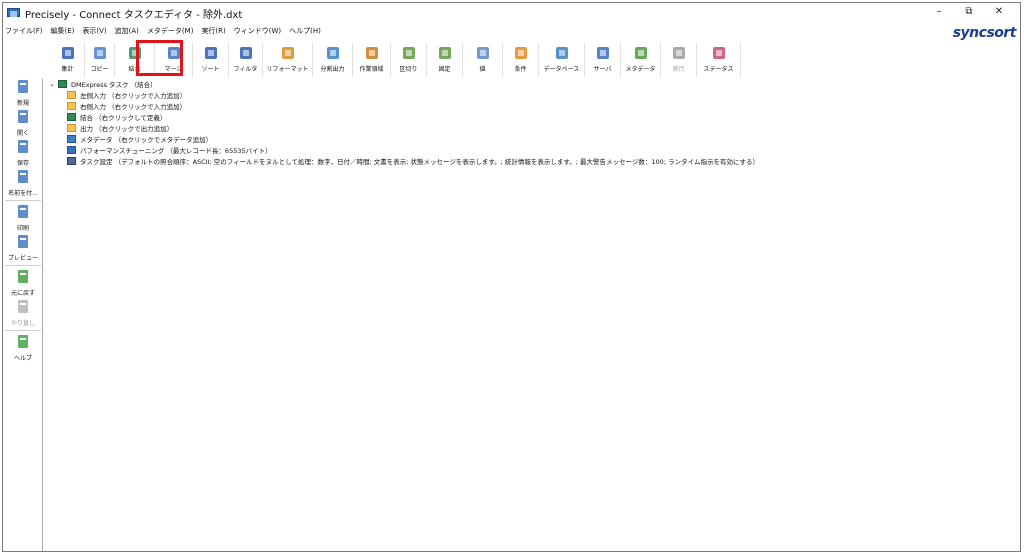  What do you see at coordinates (445, 53) in the screenshot?
I see `fixed-icon` at bounding box center [445, 53].